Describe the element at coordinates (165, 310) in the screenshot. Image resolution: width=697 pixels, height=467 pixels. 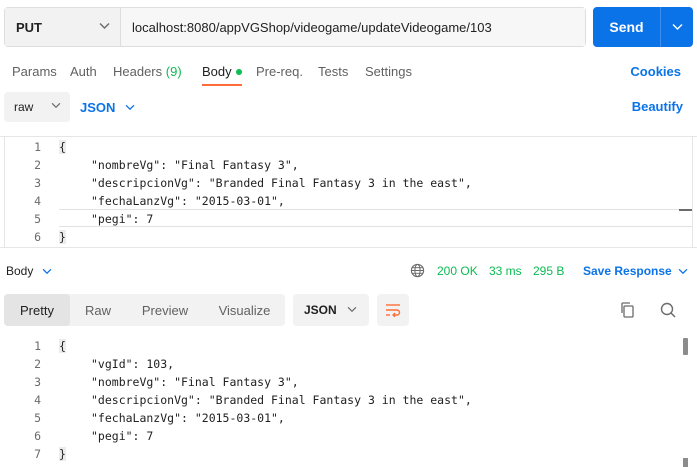
I see `tab-preview: Preview` at that location.